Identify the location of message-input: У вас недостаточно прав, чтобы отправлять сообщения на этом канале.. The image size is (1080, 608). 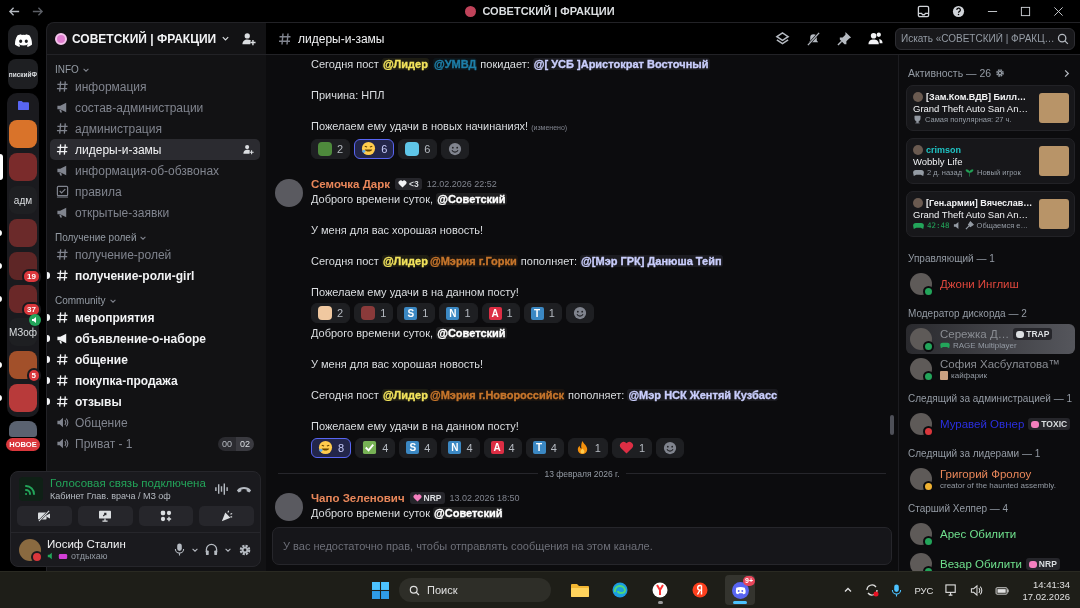
(582, 546).